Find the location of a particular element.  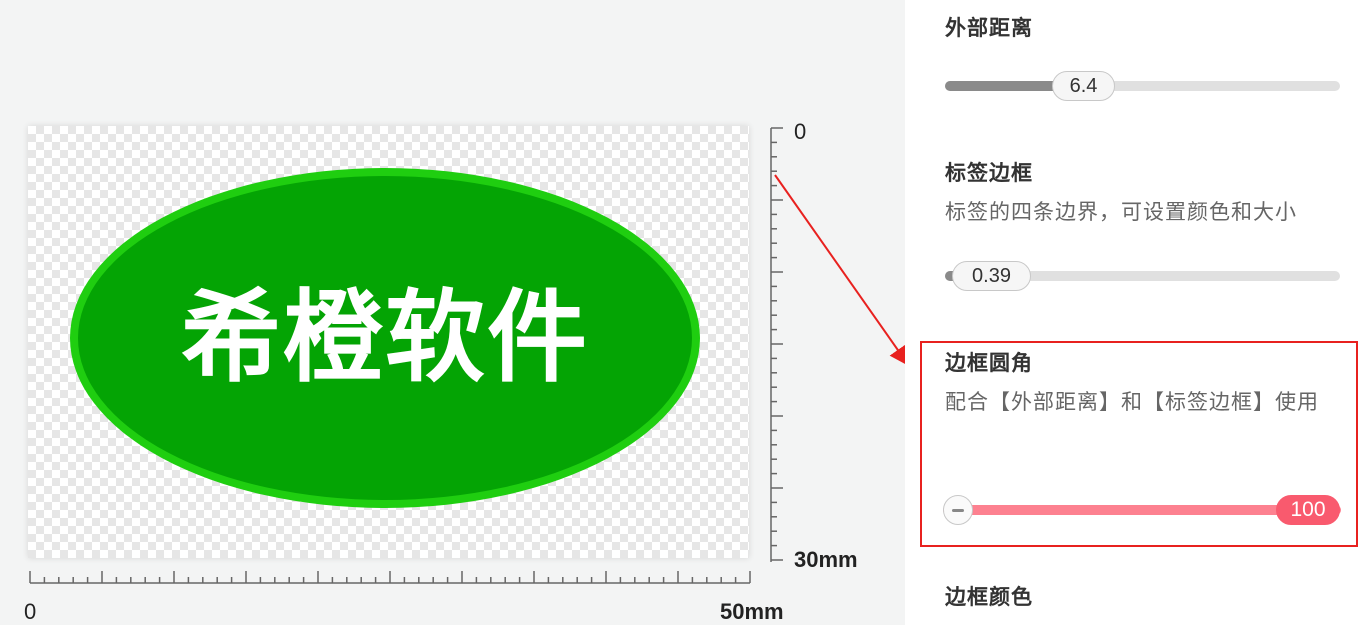

horizontal-ruler is located at coordinates (390, 577).